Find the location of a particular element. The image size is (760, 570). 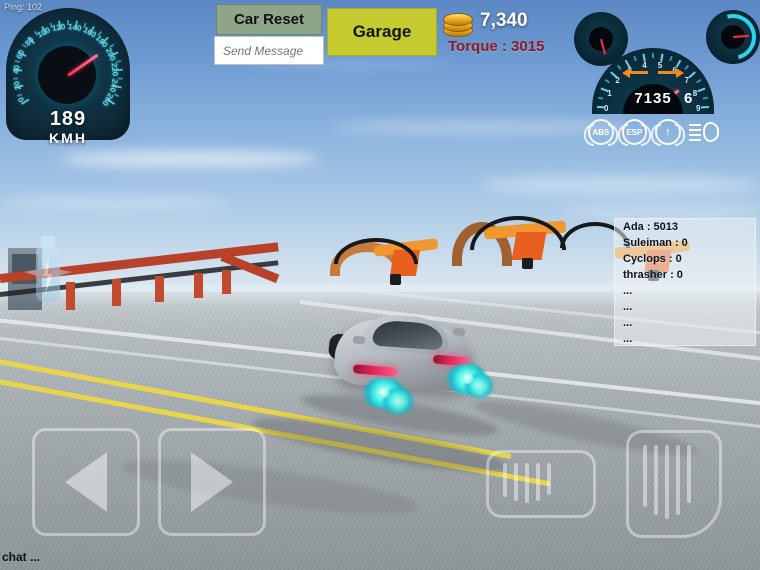

indicator-lamp-row: ABS ESP ! is located at coordinates (651, 132).